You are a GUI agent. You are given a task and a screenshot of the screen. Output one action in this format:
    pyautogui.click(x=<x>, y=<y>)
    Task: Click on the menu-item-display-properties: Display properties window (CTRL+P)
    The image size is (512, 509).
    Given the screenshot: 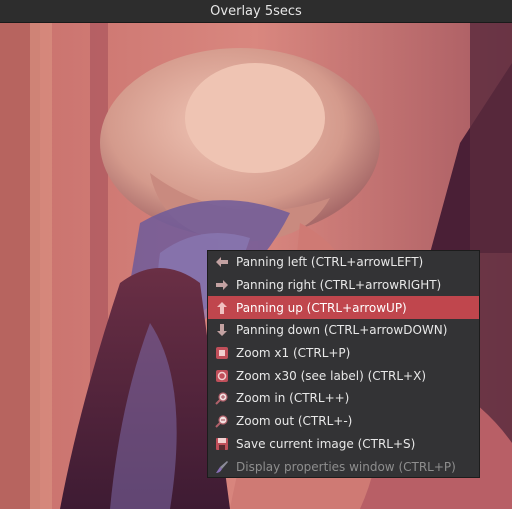 What is the action you would take?
    pyautogui.click(x=343, y=466)
    